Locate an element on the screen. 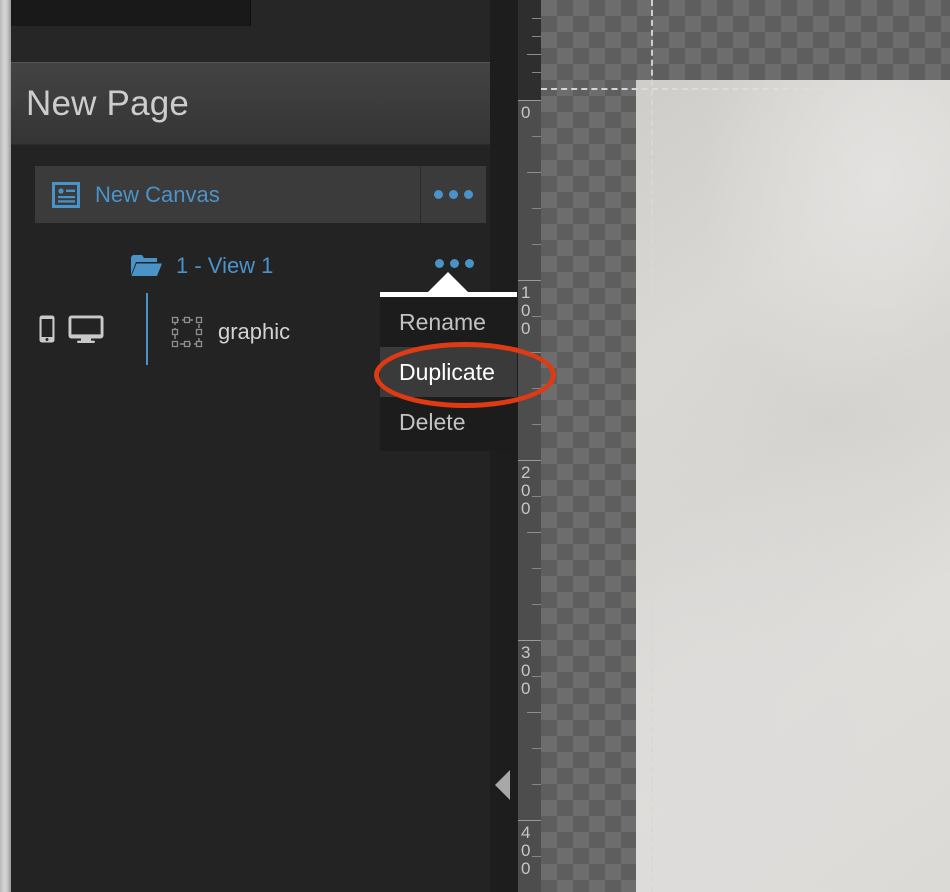  graphic-label: graphic is located at coordinates (254, 331).